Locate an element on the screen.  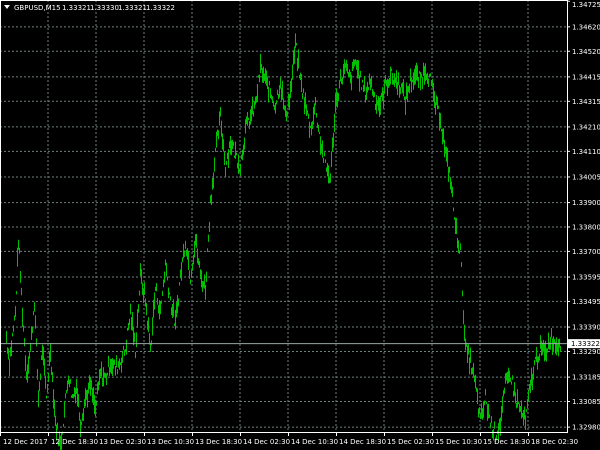
price-tick-label: 1.33800 is located at coordinates (586, 227).